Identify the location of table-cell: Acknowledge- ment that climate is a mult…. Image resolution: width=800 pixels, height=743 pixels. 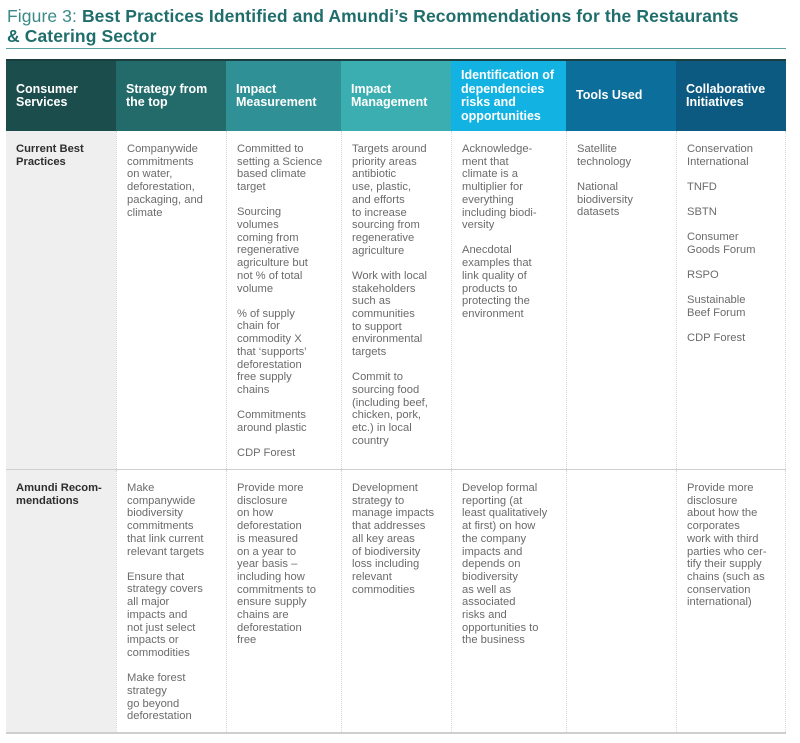
(508, 300).